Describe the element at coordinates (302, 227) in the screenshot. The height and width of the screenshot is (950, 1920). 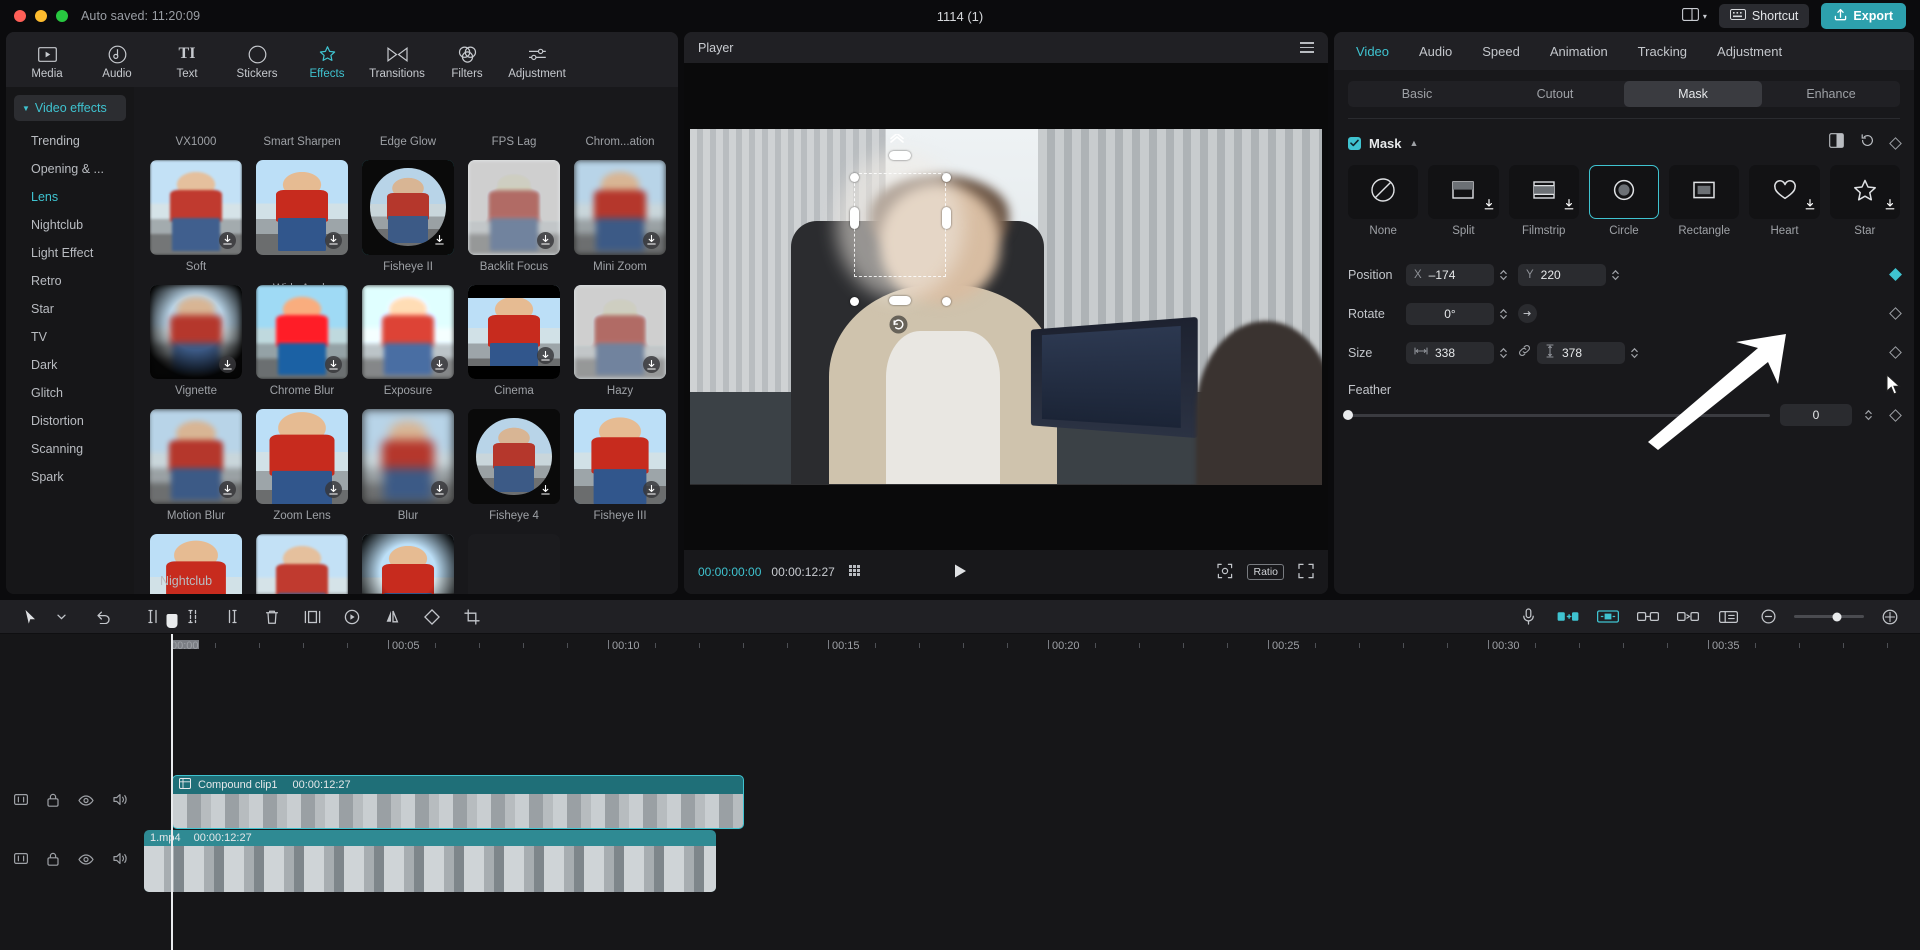
I see `effect-card-wide-angle: Wide Angle` at that location.